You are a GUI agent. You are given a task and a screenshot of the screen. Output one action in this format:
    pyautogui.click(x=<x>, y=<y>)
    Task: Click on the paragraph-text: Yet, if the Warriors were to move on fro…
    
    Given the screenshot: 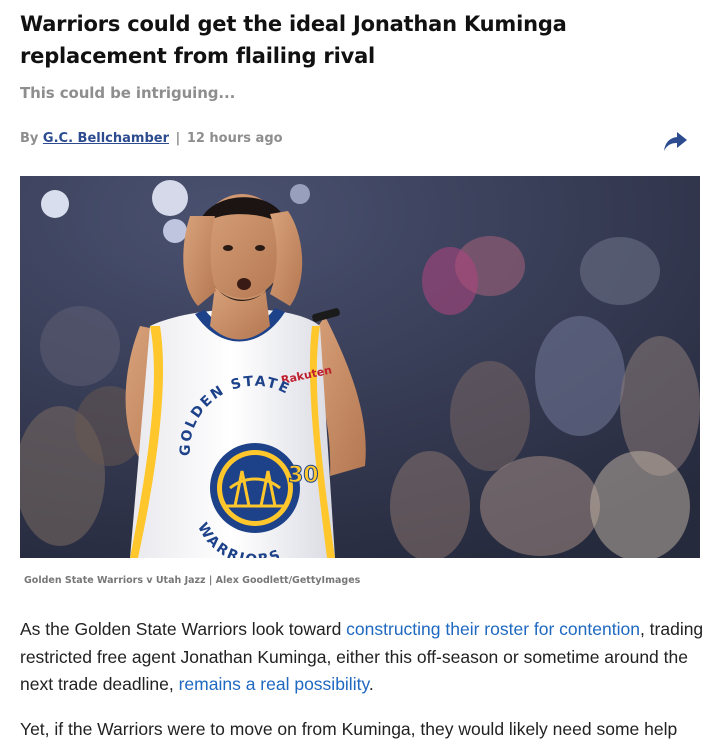 What is the action you would take?
    pyautogui.click(x=349, y=729)
    